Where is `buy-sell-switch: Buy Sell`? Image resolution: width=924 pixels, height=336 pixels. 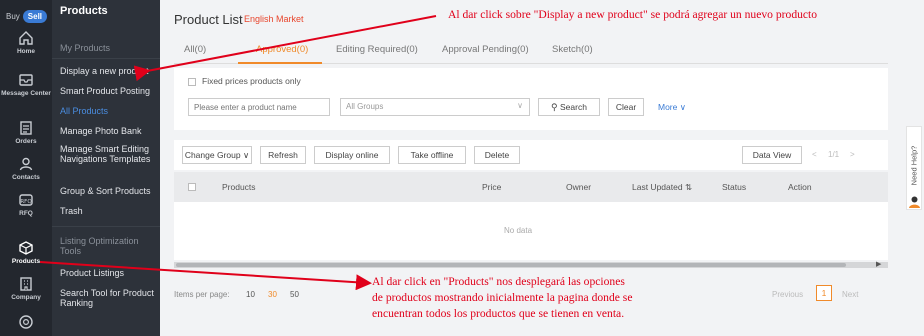
buy-sell-switch: Buy Sell is located at coordinates (27, 16).